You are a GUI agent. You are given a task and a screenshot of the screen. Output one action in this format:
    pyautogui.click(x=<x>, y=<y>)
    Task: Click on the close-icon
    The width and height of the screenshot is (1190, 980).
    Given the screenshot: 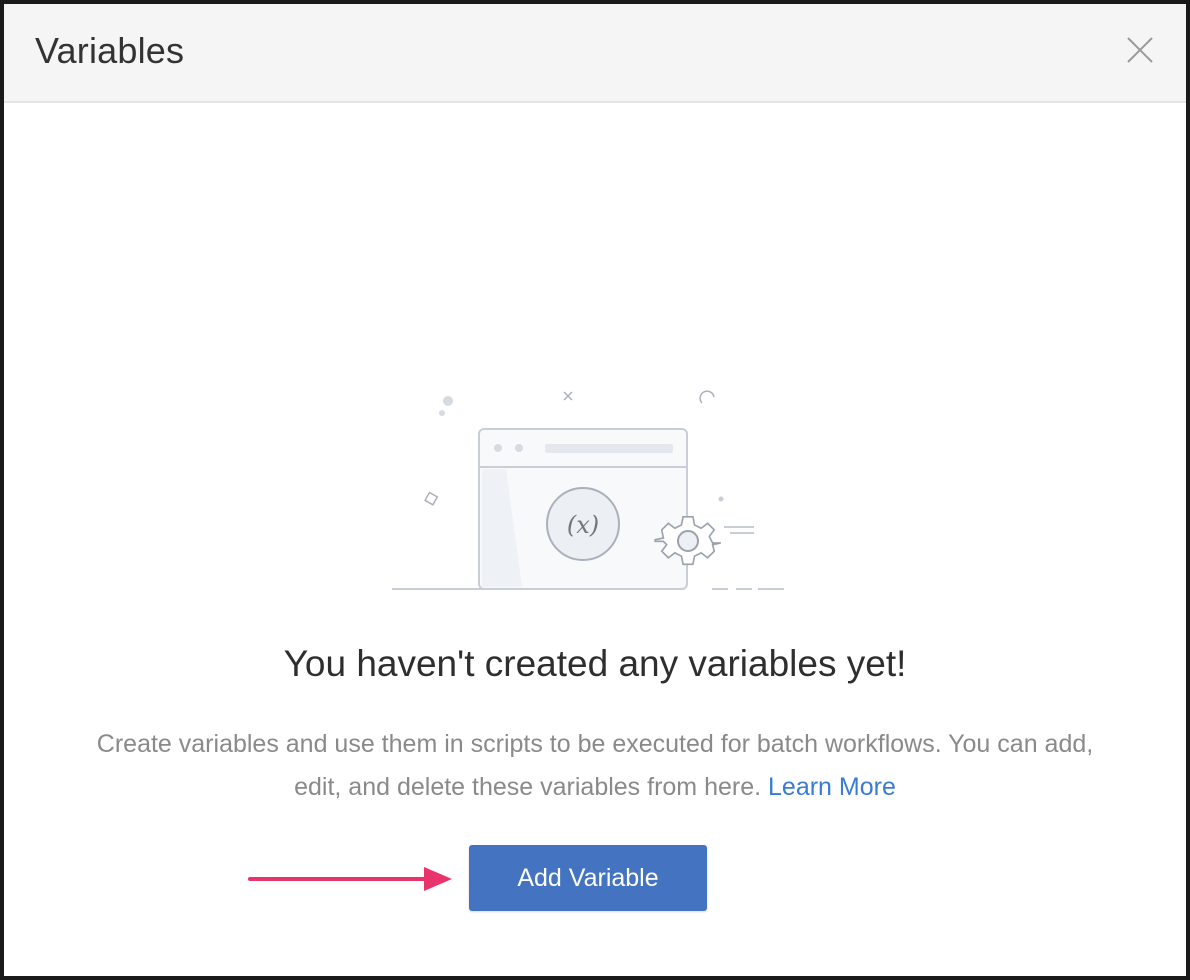 What is the action you would take?
    pyautogui.click(x=1140, y=50)
    